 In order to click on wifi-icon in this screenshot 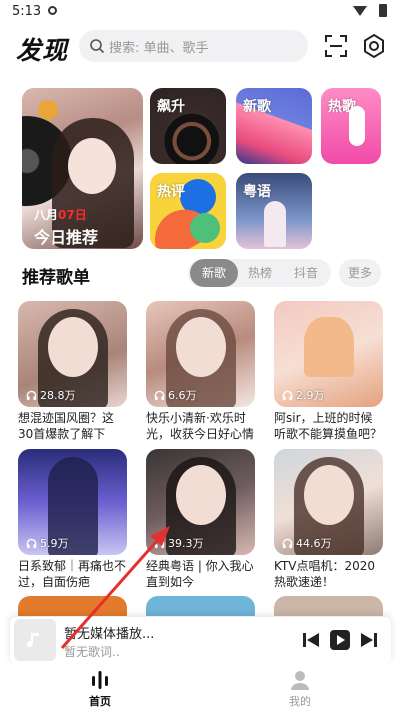, I will do `click(360, 11)`.